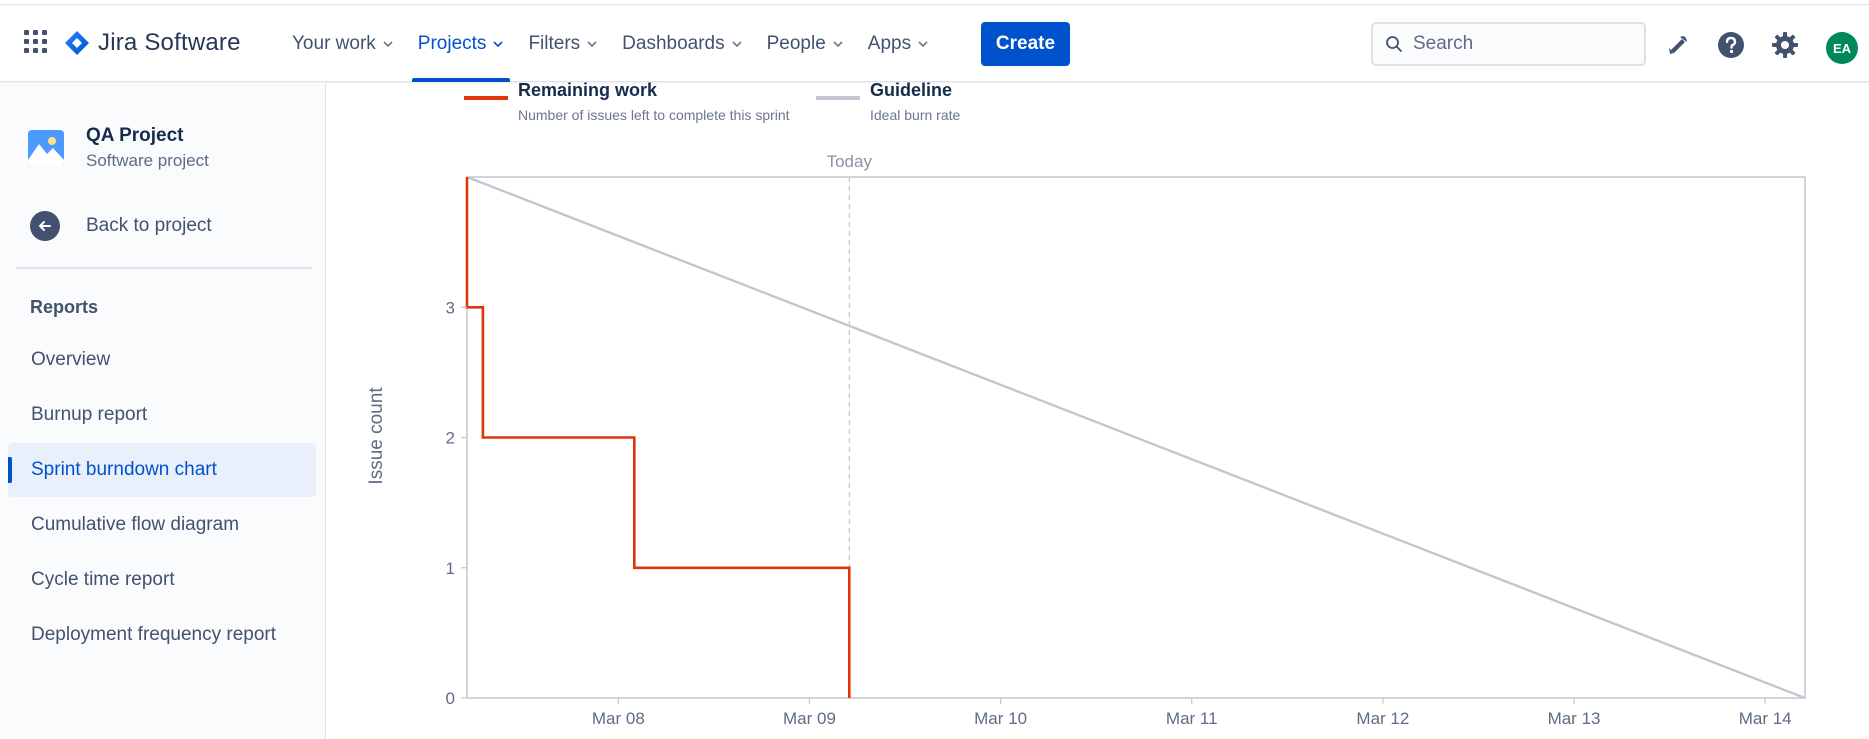 The image size is (1869, 739). I want to click on nav-label: Dashboards, so click(673, 43).